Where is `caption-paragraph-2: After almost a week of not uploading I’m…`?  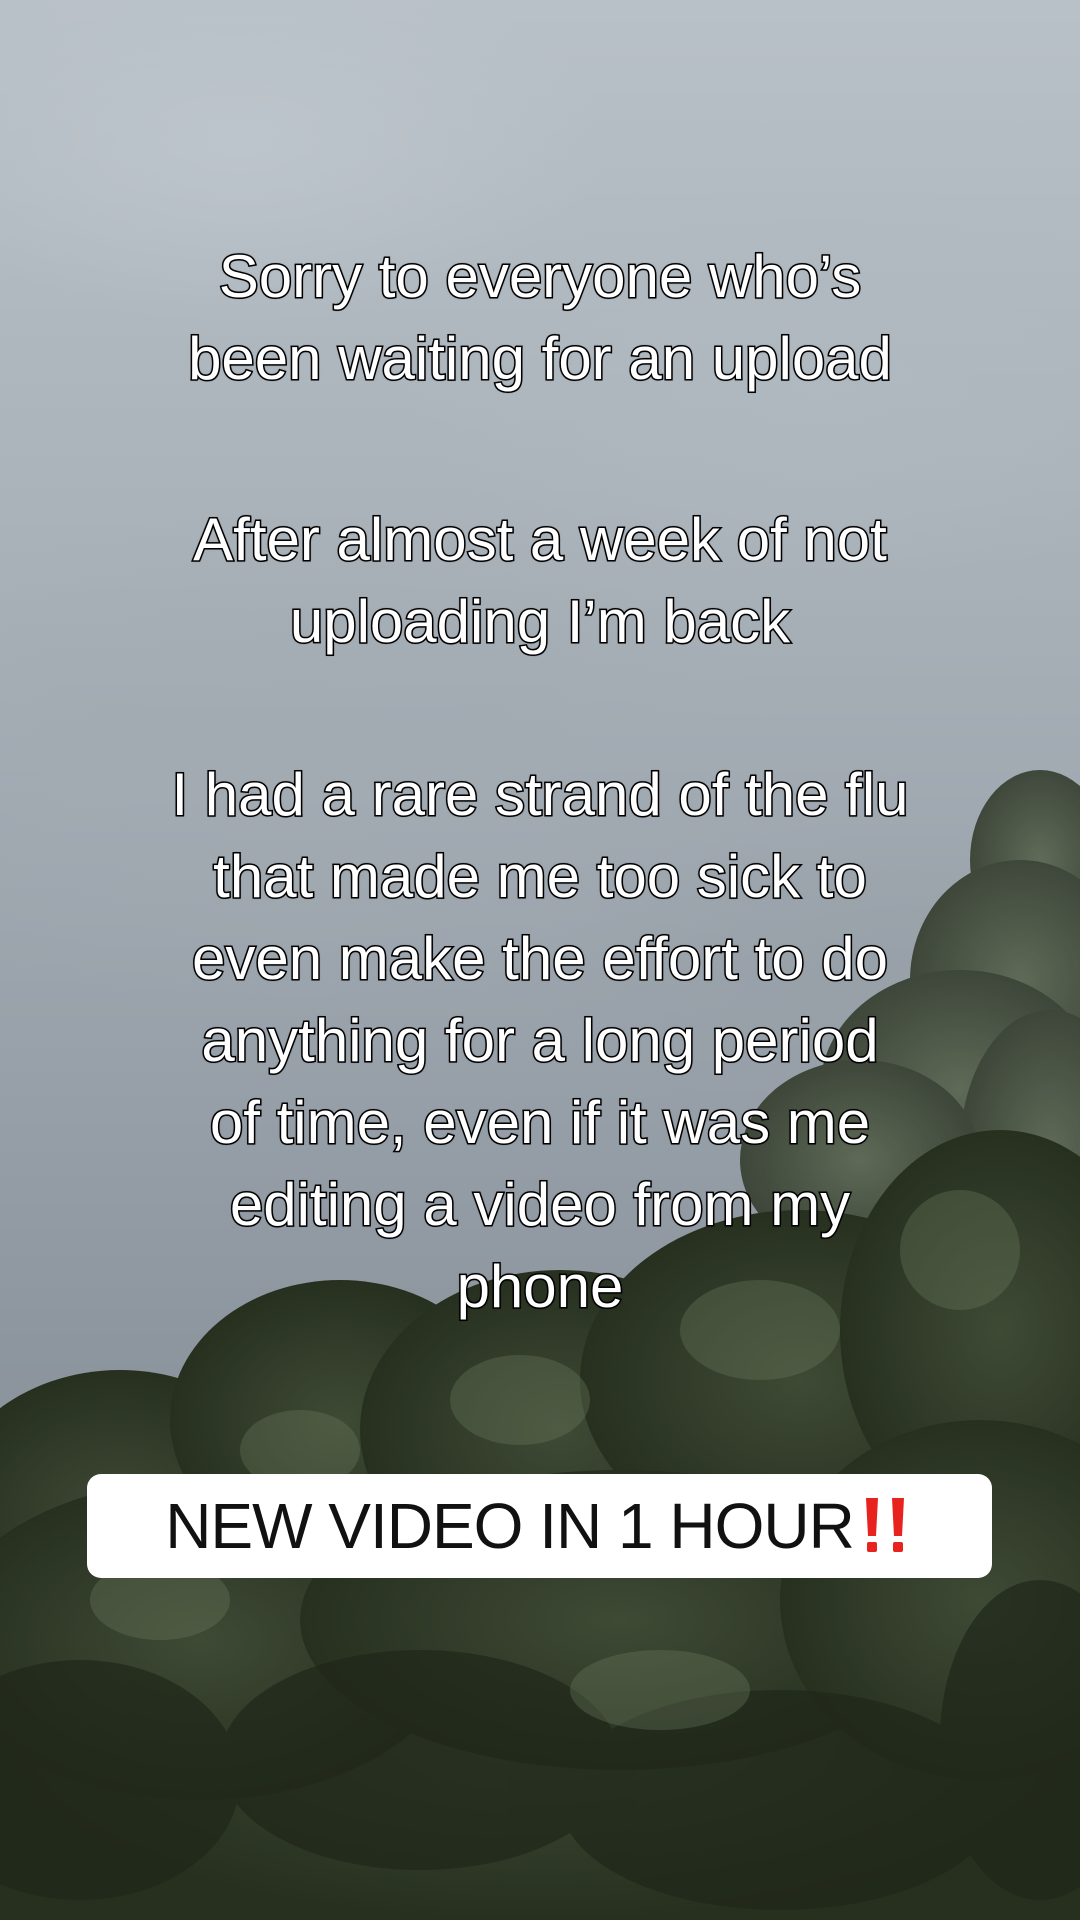 caption-paragraph-2: After almost a week of not uploading I’m… is located at coordinates (540, 581).